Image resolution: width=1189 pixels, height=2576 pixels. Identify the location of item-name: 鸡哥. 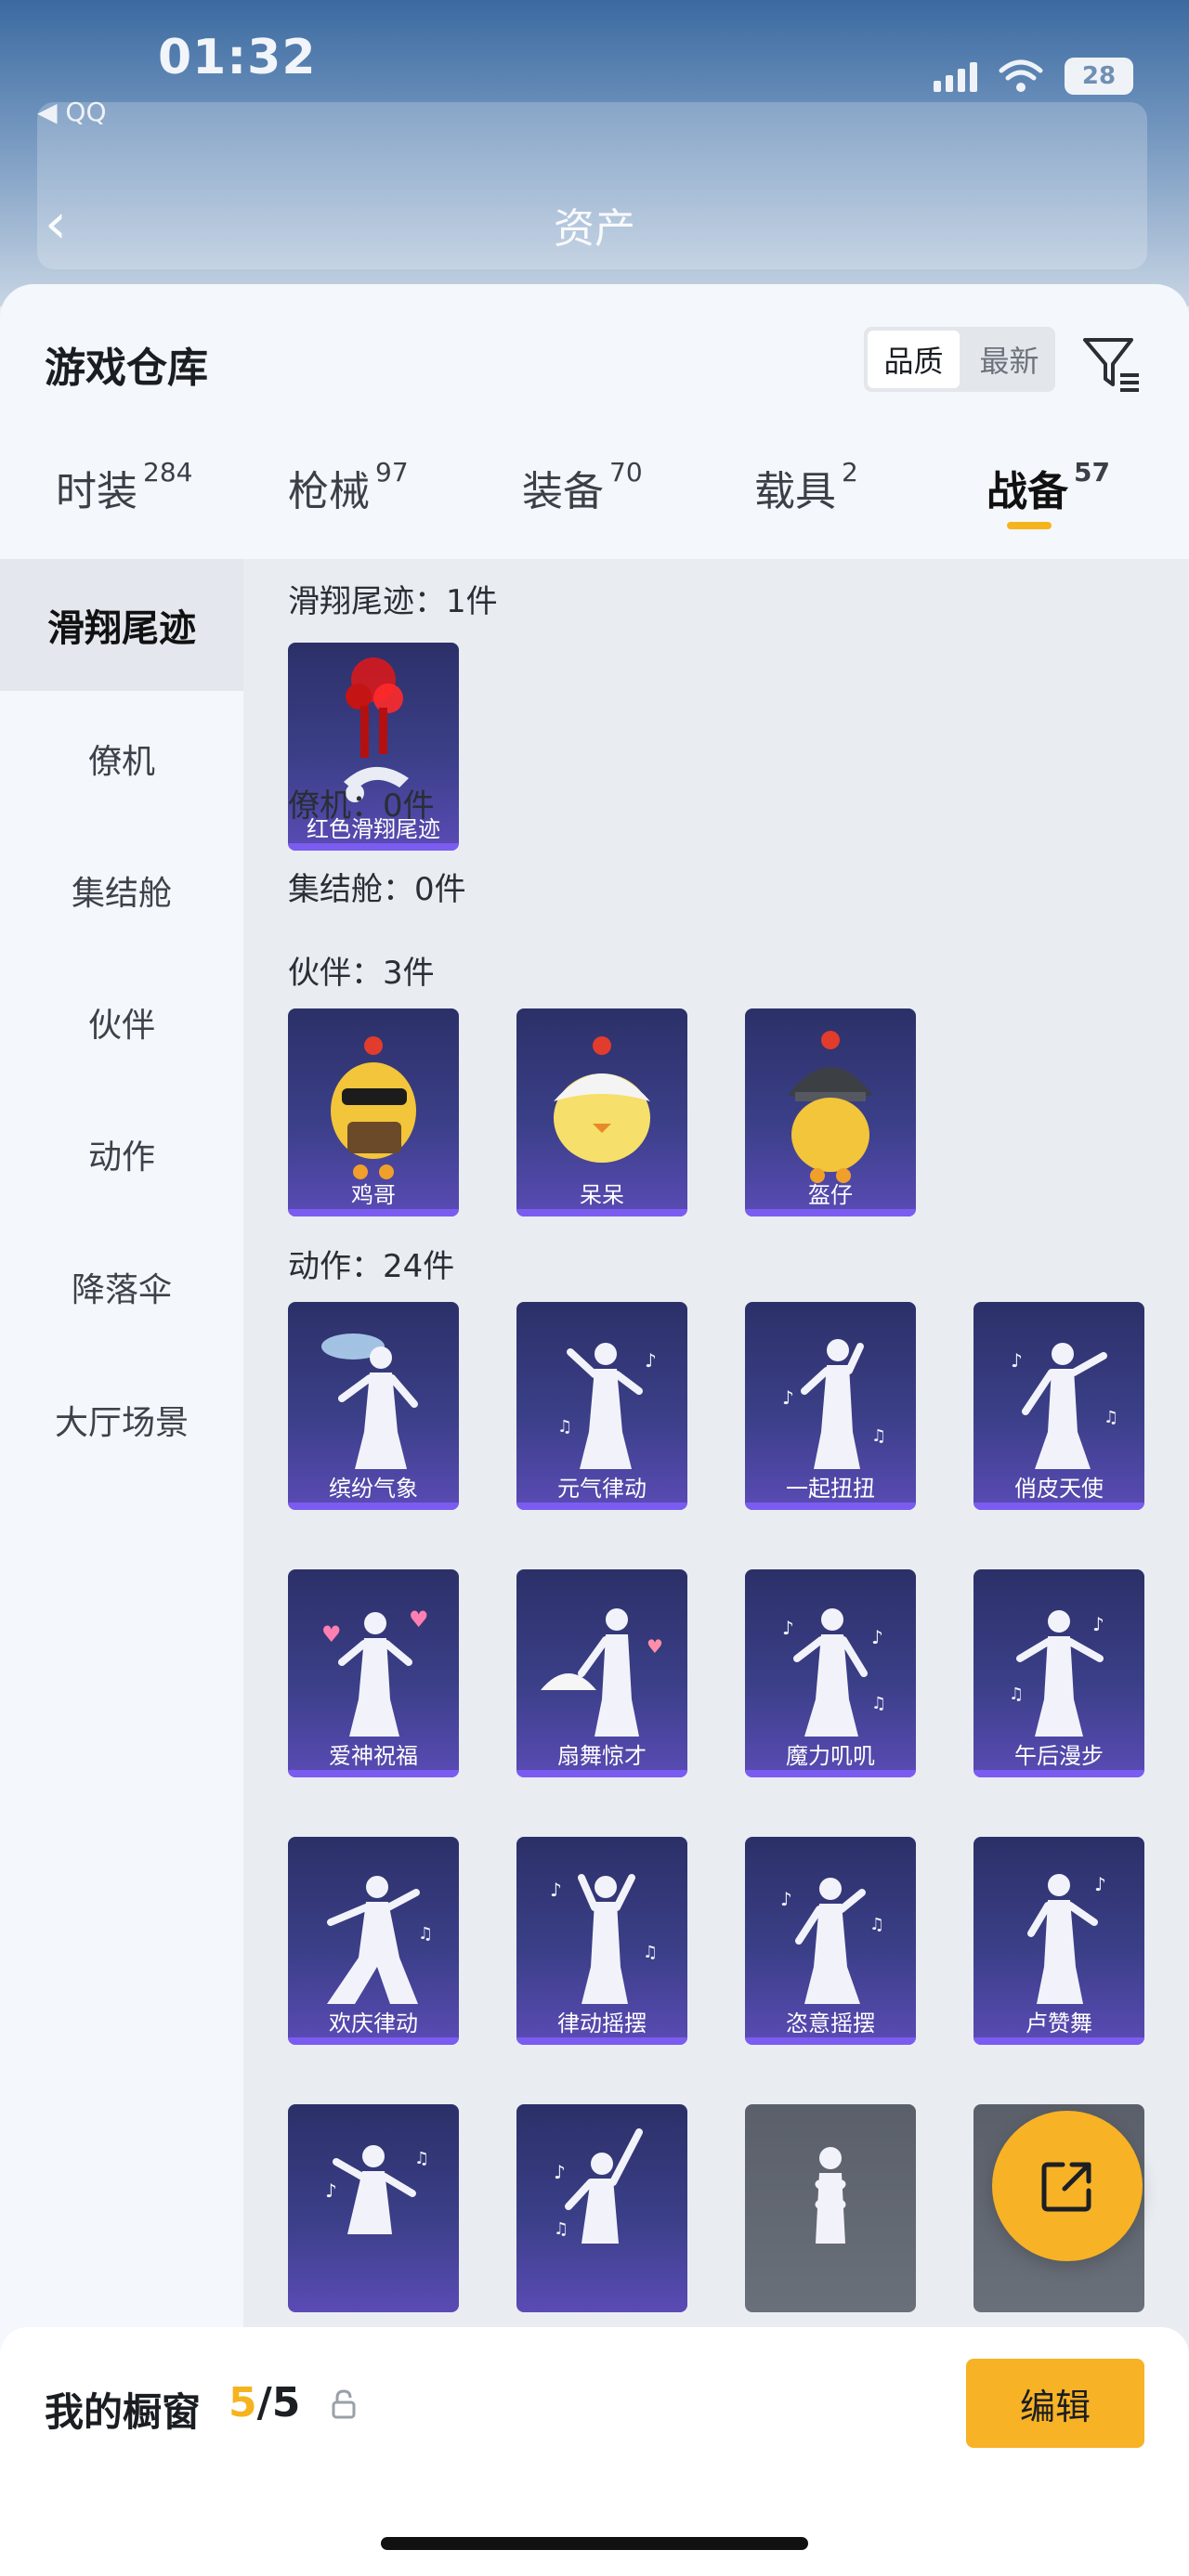
(374, 1195).